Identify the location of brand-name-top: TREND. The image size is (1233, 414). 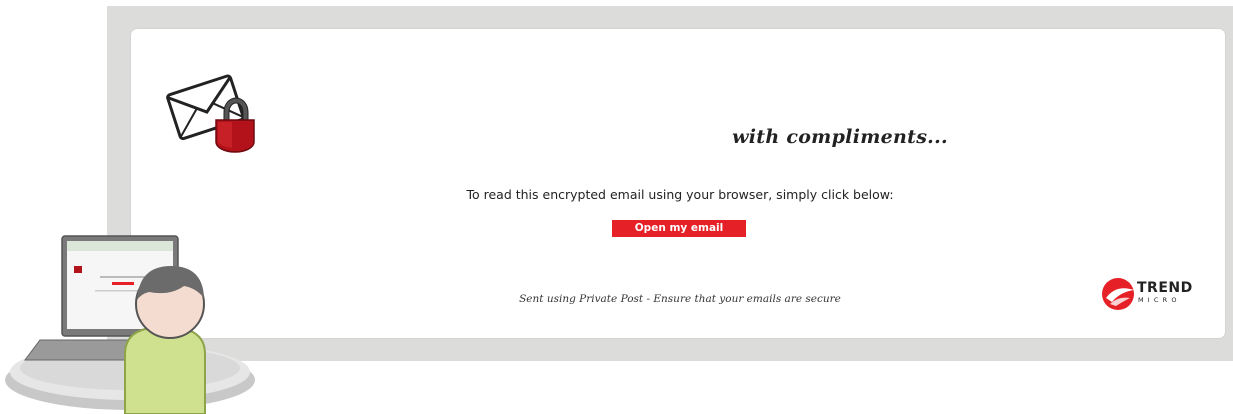
(1165, 288).